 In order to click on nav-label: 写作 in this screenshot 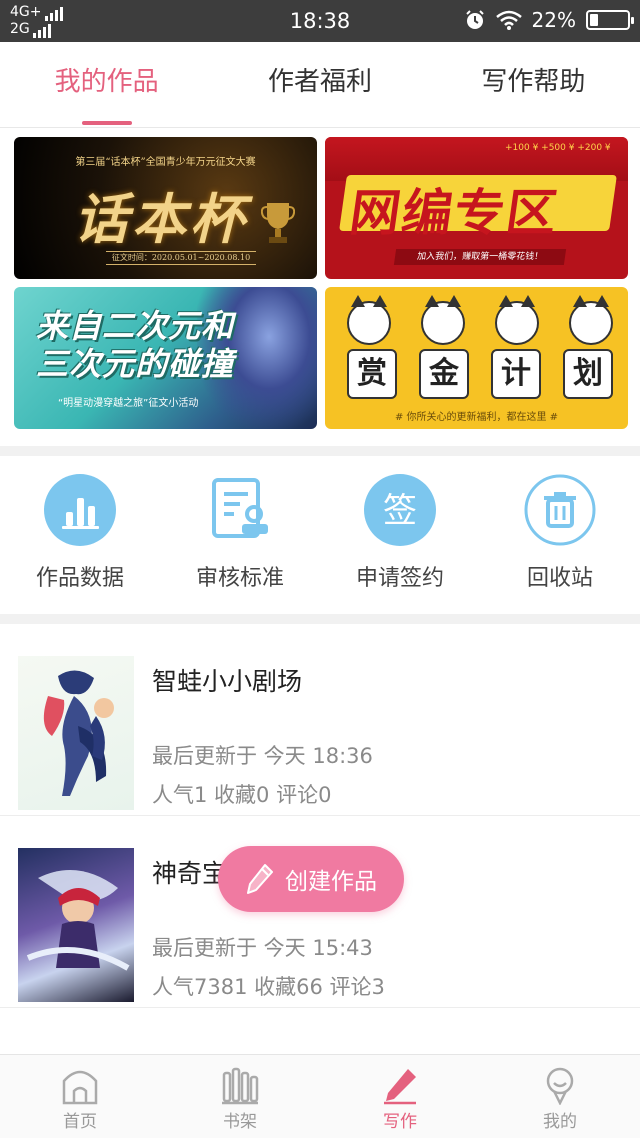, I will do `click(400, 1122)`.